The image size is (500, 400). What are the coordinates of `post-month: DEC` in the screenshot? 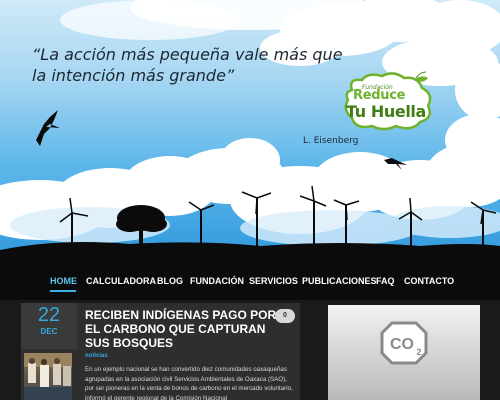 It's located at (49, 331).